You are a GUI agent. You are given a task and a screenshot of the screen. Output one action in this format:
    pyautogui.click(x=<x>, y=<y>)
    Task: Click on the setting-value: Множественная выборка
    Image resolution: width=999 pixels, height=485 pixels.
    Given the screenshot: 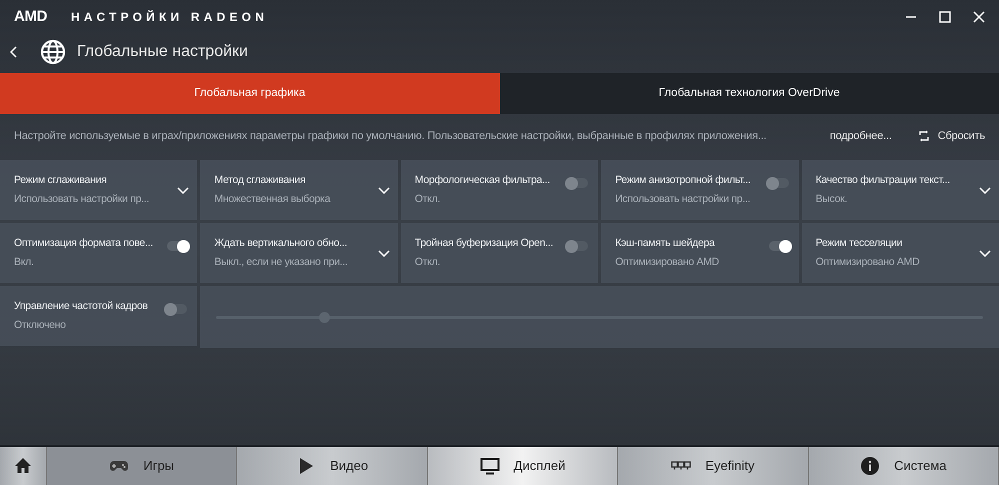 What is the action you would take?
    pyautogui.click(x=273, y=199)
    